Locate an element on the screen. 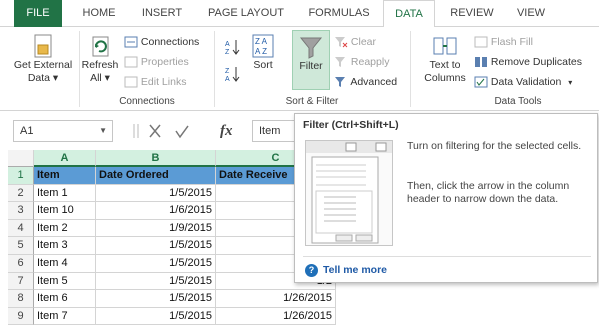 The image size is (599, 325). row-header: 8 is located at coordinates (21, 299).